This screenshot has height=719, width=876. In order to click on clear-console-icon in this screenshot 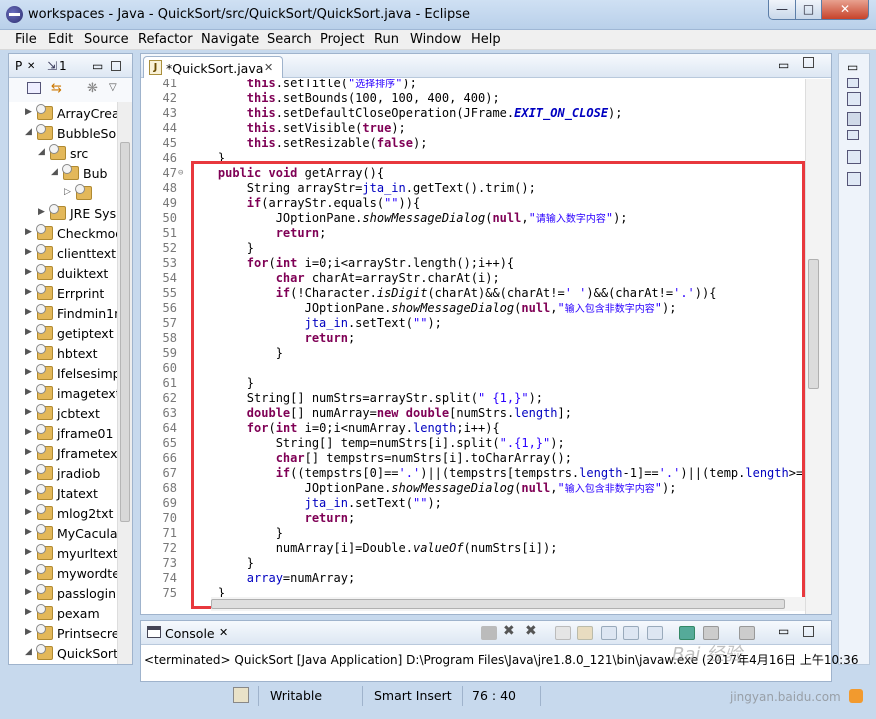, I will do `click(563, 633)`.